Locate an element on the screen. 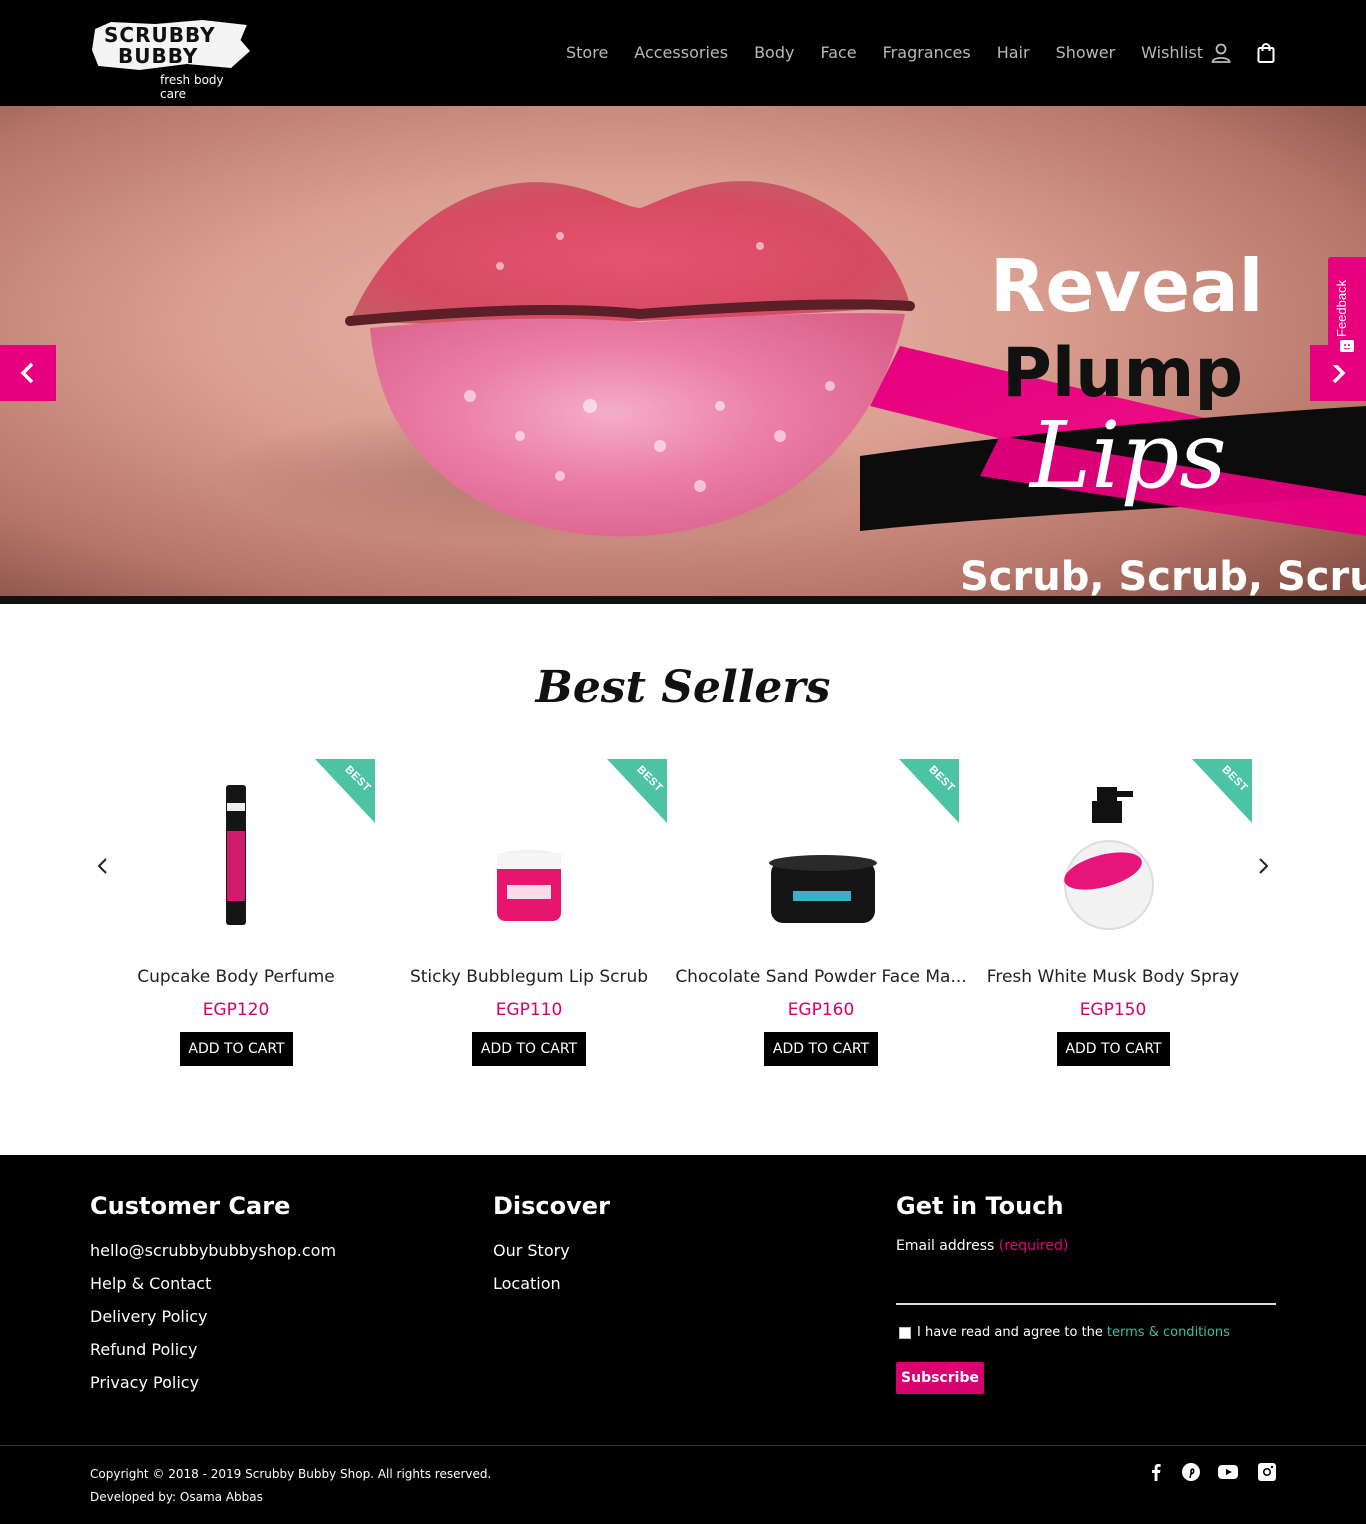 This screenshot has width=1366, height=1524. slider-prev-button is located at coordinates (28, 373).